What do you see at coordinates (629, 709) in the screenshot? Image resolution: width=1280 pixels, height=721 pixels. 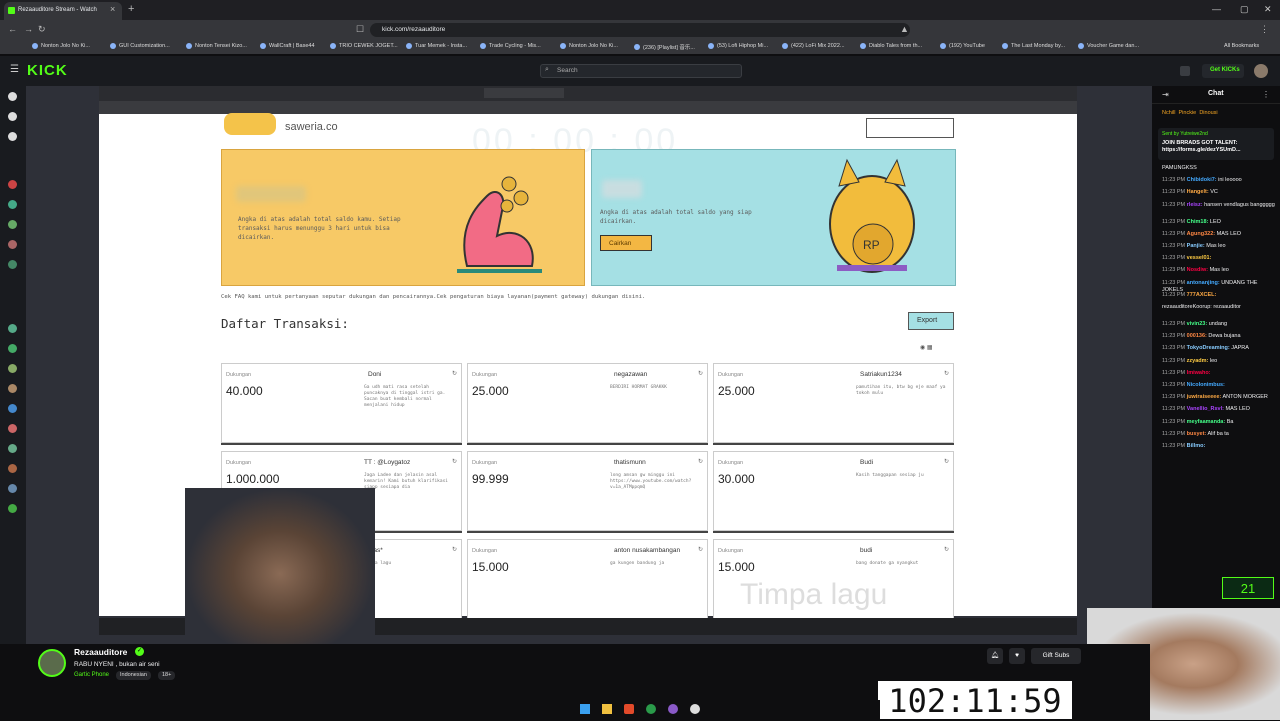 I see `brave-browser-icon` at bounding box center [629, 709].